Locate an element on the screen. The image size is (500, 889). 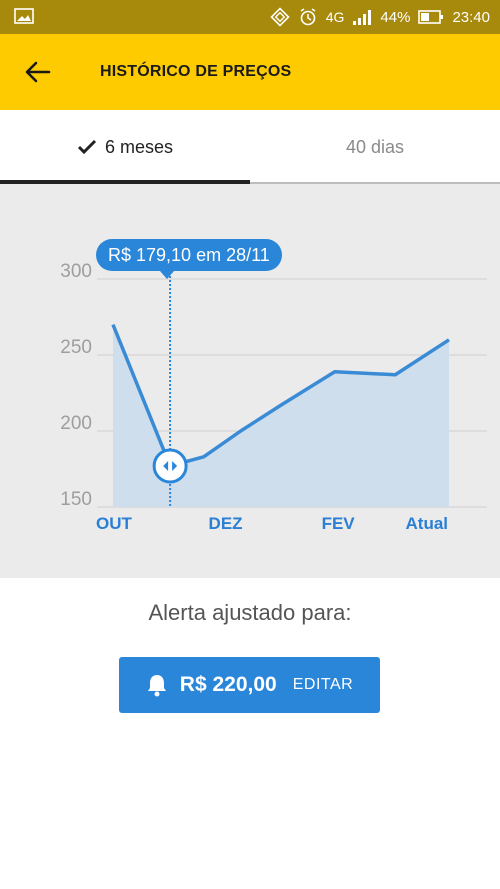
x-tick-label: Atual is located at coordinates (427, 523).